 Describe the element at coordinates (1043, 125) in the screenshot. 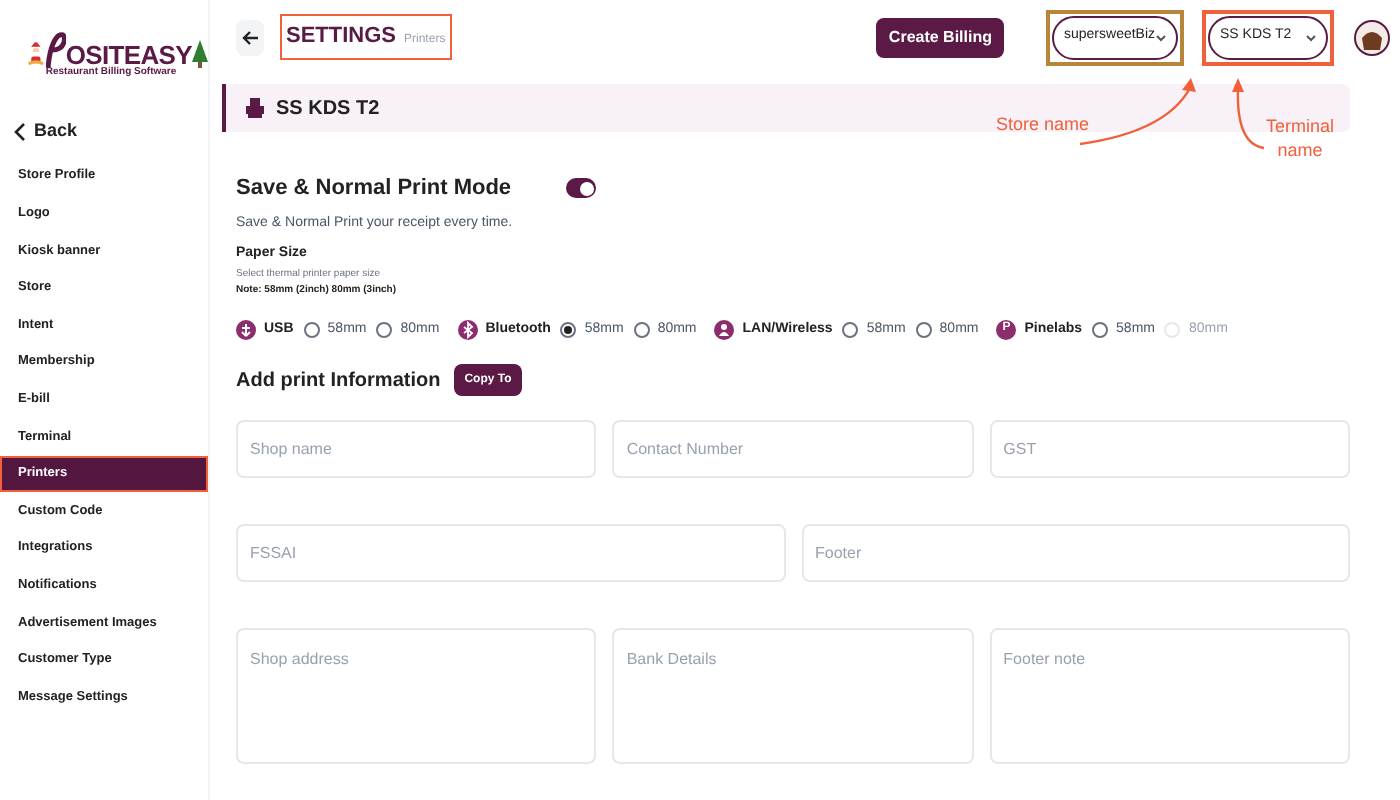

I see `annotation-label: Store name` at that location.